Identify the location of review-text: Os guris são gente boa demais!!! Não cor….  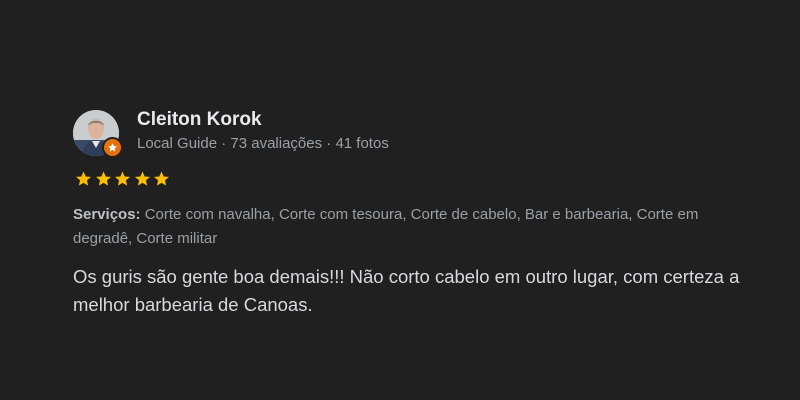
(406, 290).